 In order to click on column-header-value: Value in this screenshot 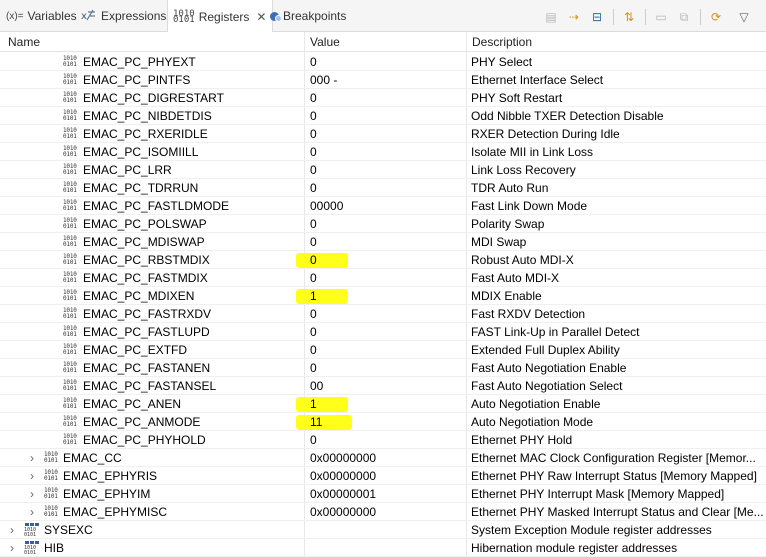, I will do `click(325, 42)`.